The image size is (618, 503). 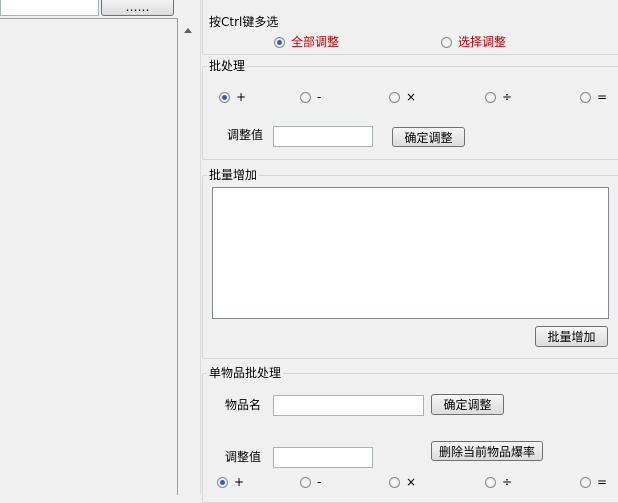 I want to click on single-adjust-input, so click(x=323, y=457).